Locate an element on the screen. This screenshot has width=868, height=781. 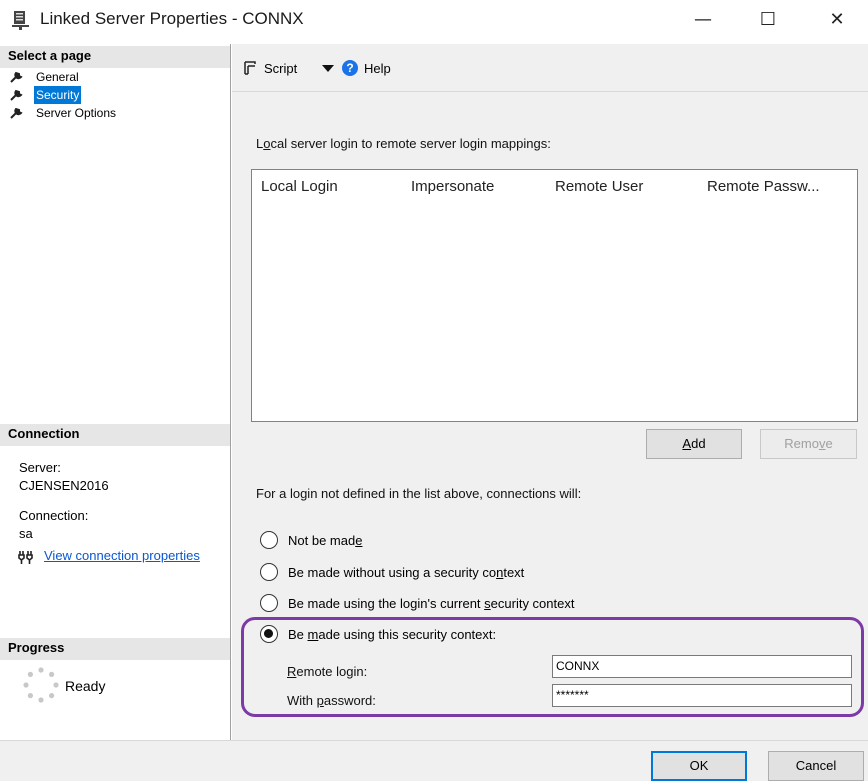
plug-icon is located at coordinates (25, 557).